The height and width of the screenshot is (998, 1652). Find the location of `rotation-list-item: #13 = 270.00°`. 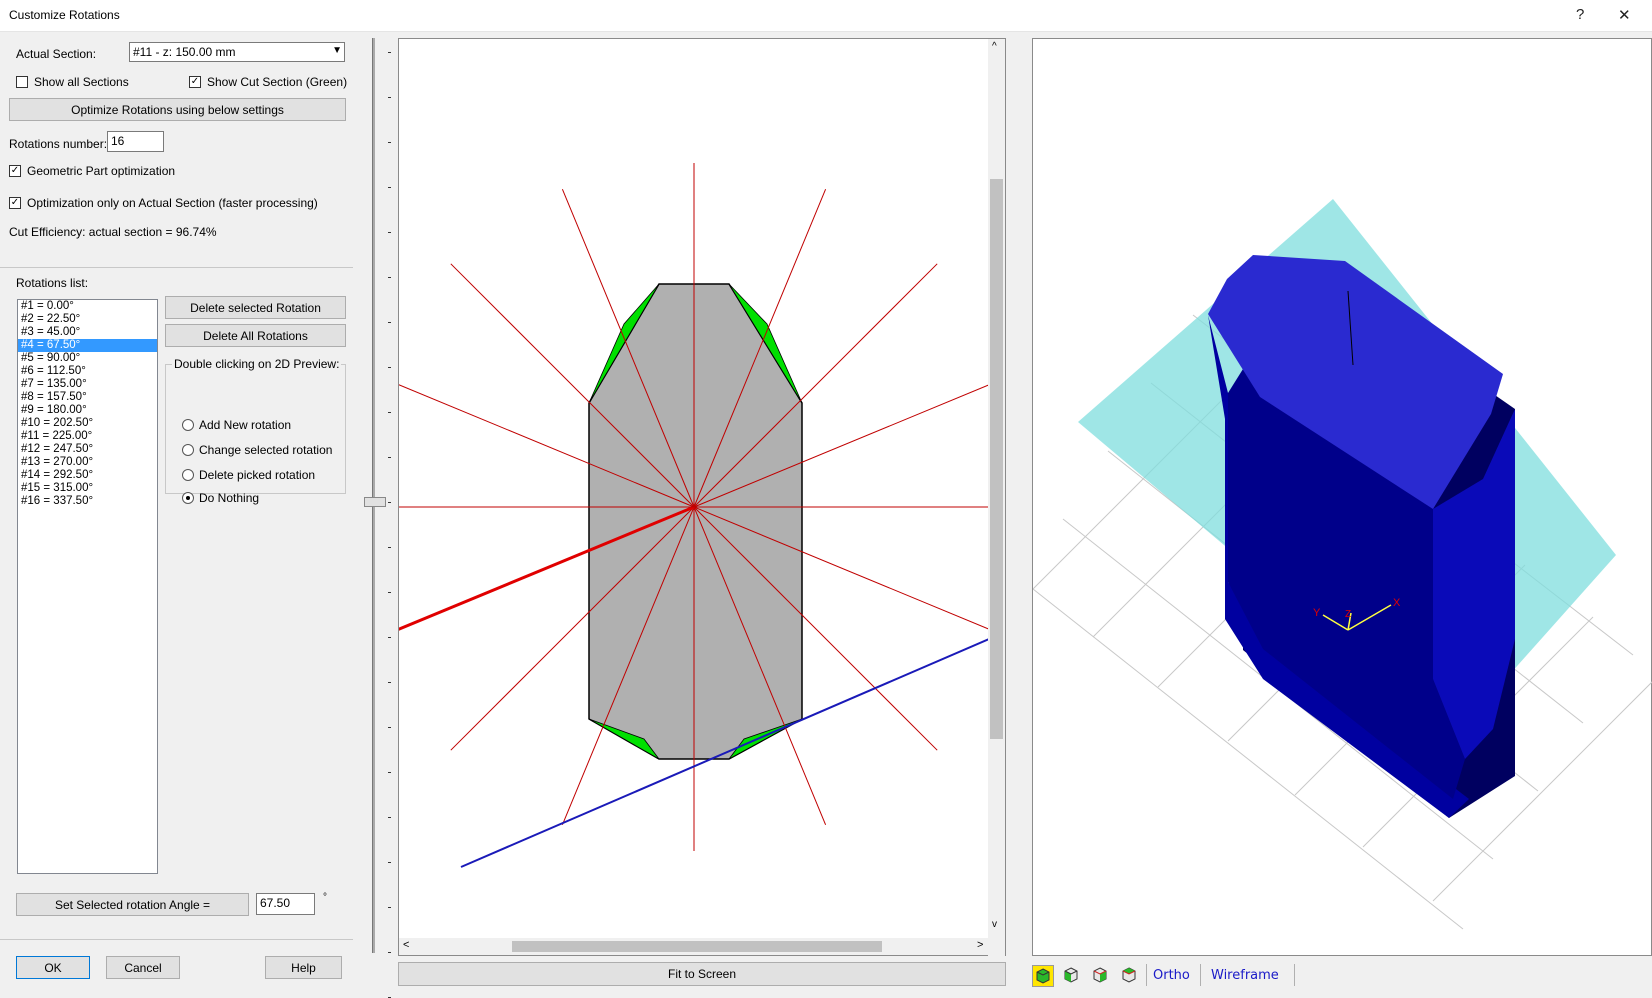

rotation-list-item: #13 = 270.00° is located at coordinates (87, 462).